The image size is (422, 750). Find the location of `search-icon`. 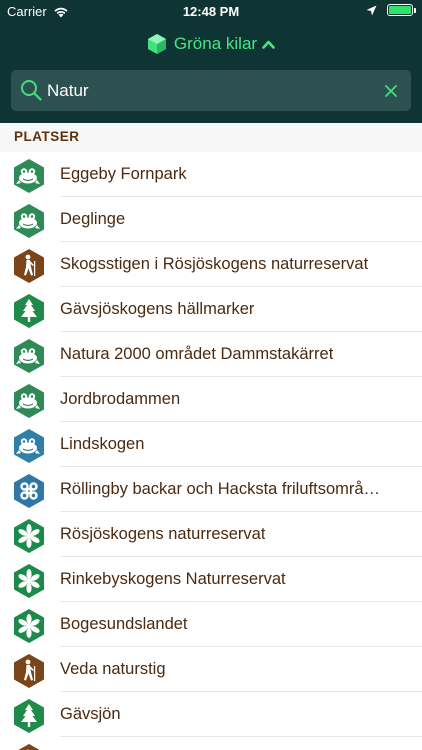

search-icon is located at coordinates (31, 90).